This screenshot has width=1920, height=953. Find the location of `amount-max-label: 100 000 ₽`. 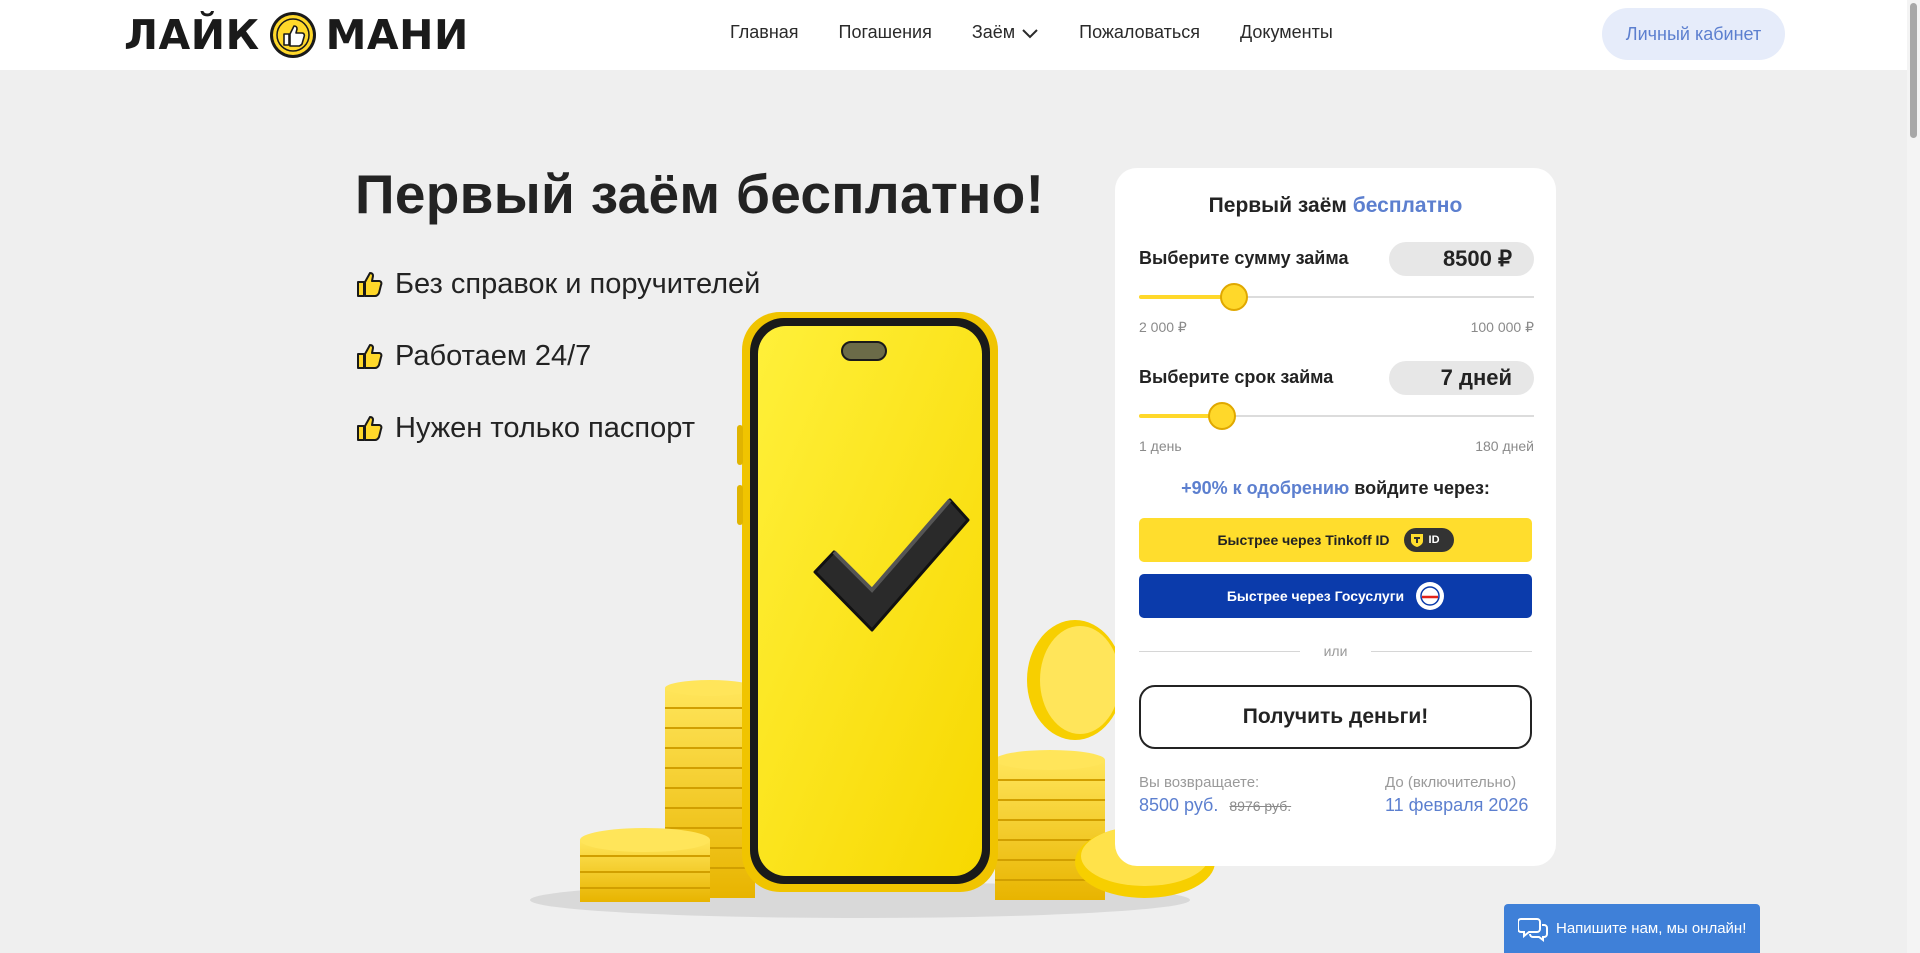

amount-max-label: 100 000 ₽ is located at coordinates (1502, 327).